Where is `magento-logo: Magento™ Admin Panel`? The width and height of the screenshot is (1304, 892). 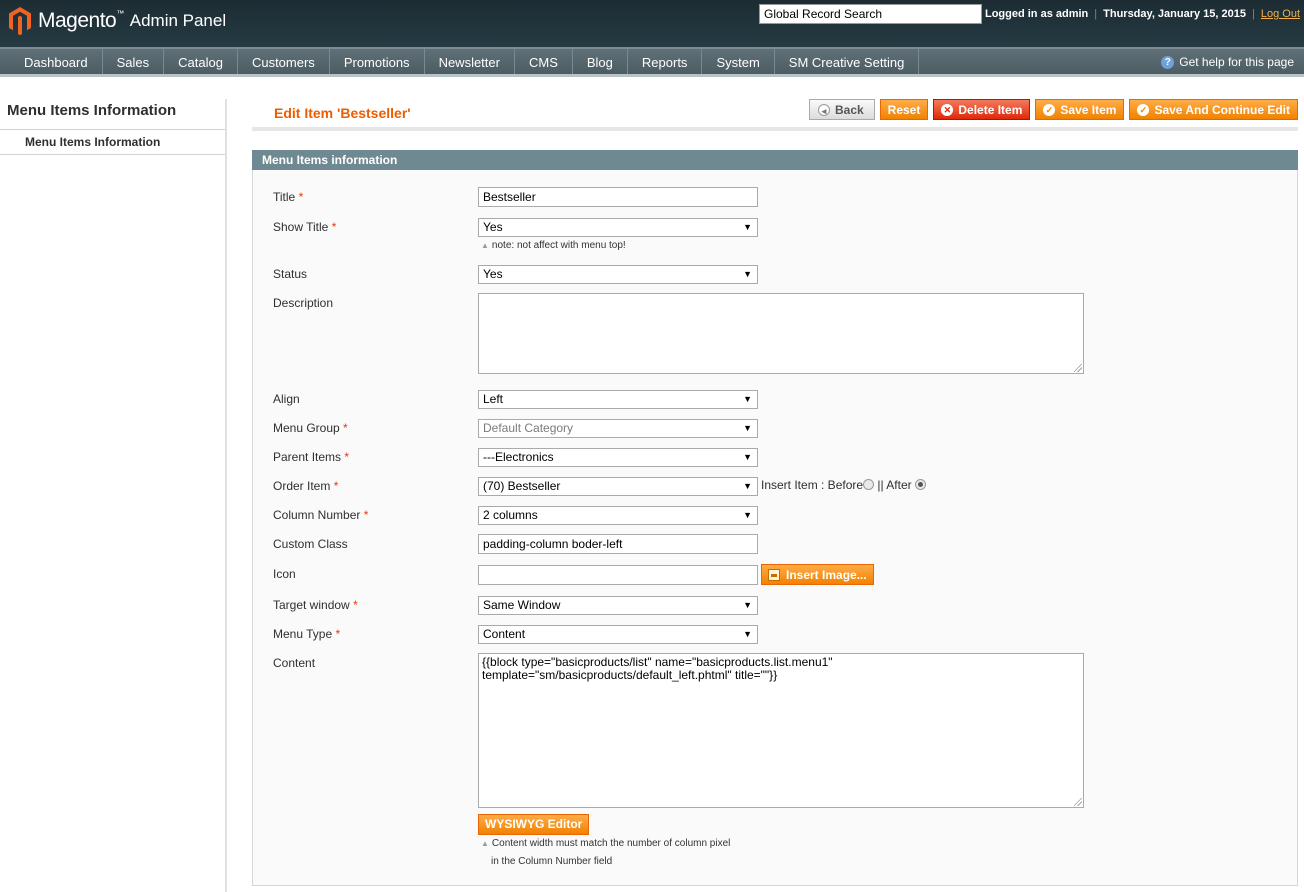 magento-logo: Magento™ Admin Panel is located at coordinates (117, 21).